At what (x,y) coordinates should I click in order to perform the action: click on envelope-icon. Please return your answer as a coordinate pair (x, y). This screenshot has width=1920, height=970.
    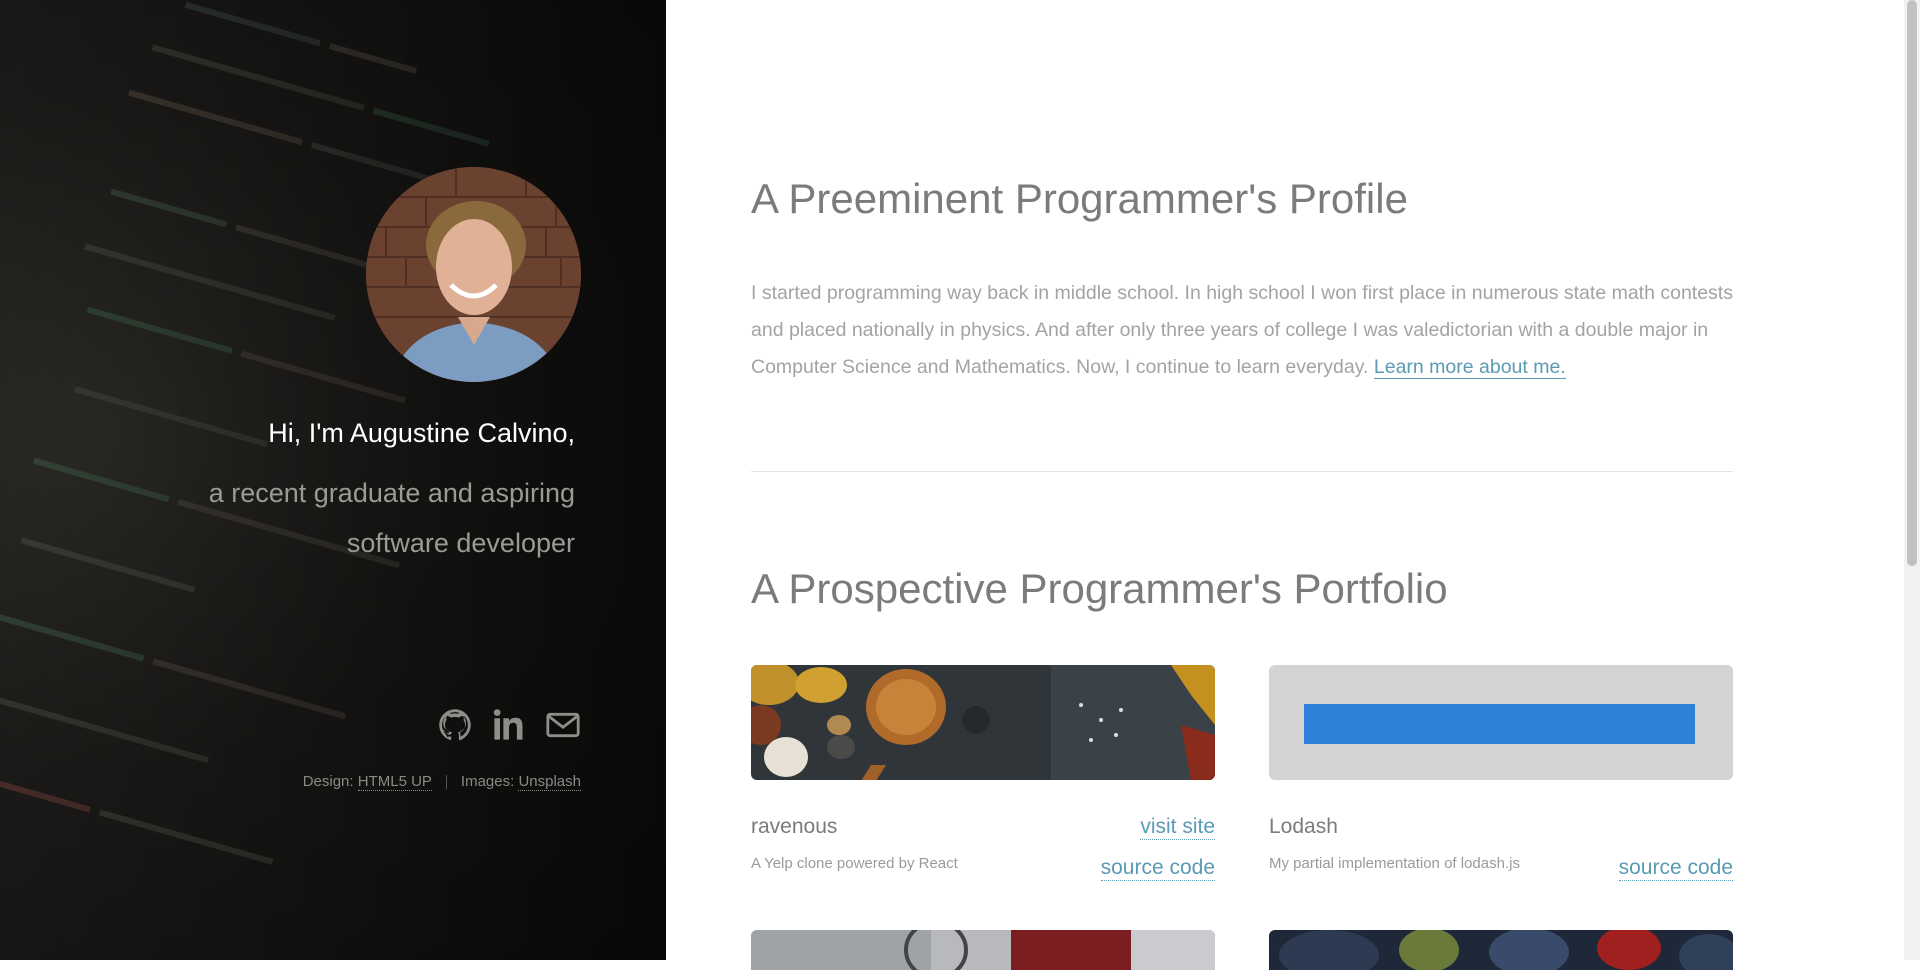
    Looking at the image, I should click on (563, 725).